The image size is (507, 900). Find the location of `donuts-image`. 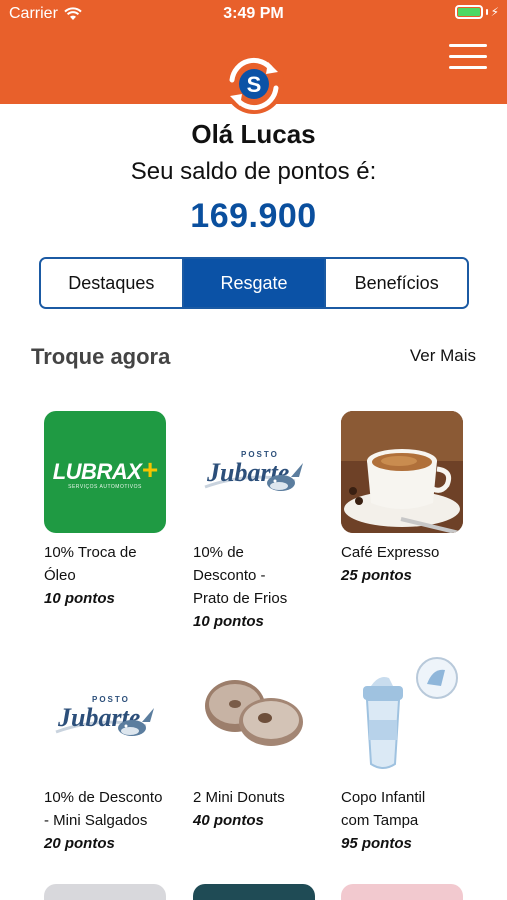

donuts-image is located at coordinates (254, 717).